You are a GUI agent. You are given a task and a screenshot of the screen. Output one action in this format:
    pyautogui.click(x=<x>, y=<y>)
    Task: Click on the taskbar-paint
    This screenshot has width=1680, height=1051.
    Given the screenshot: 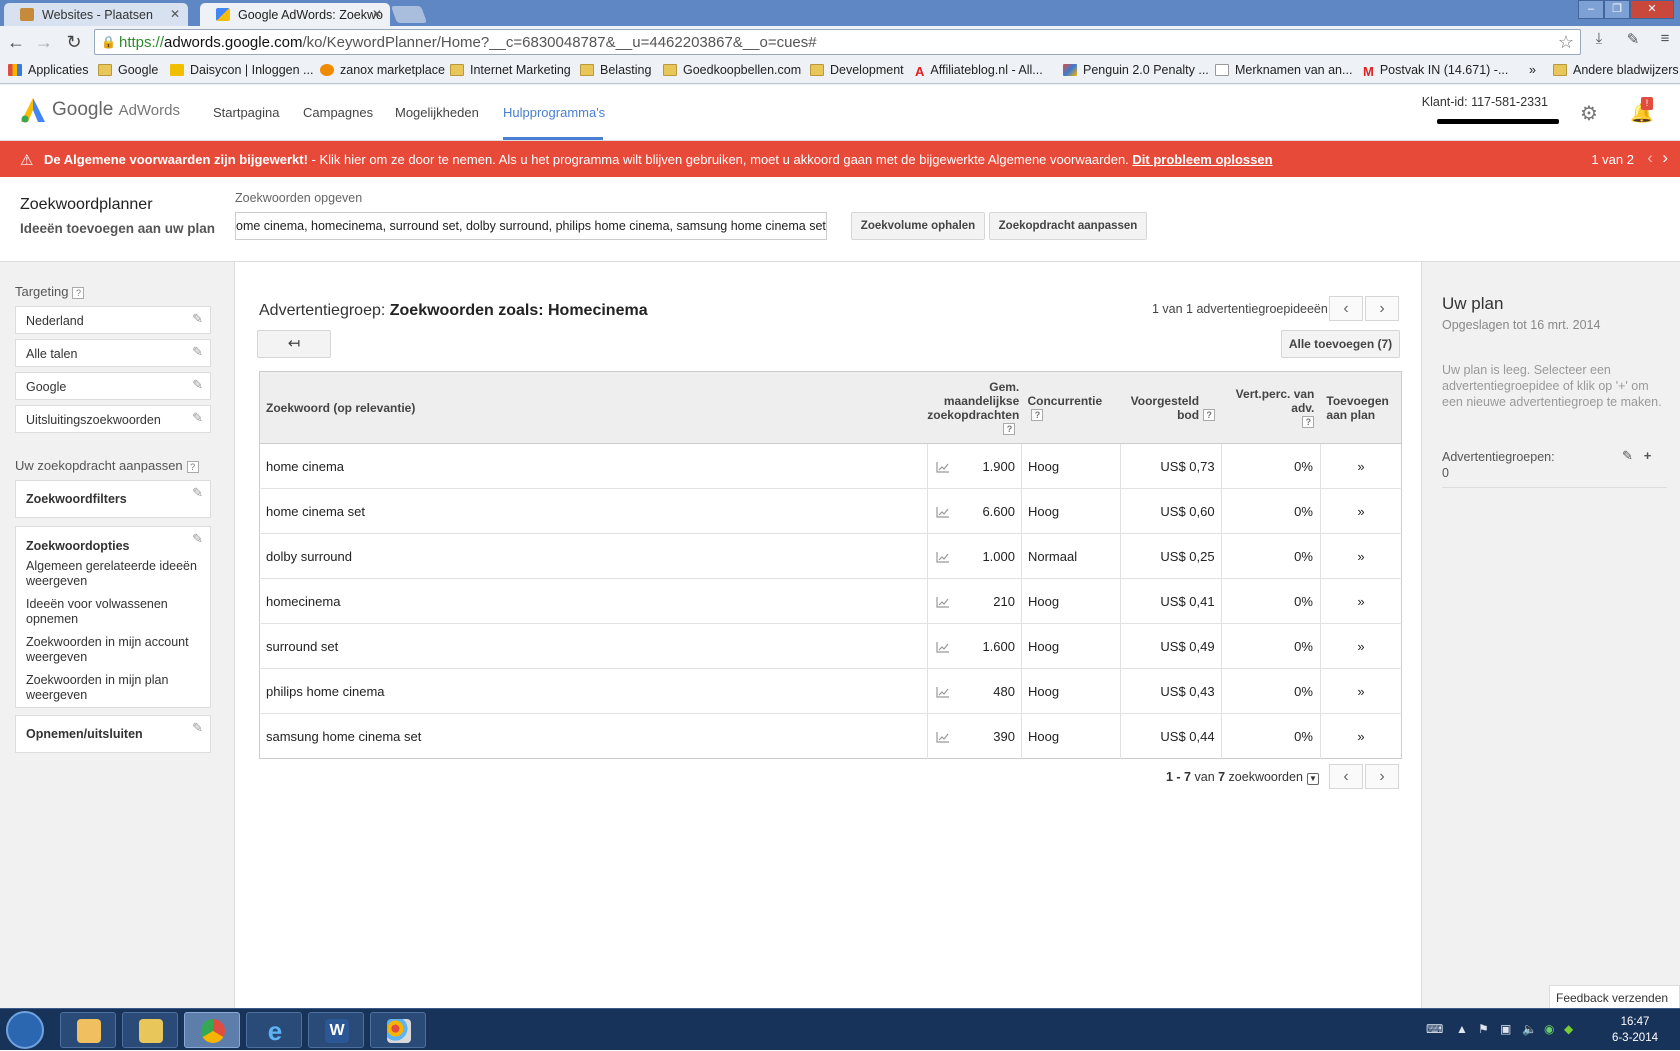 What is the action you would take?
    pyautogui.click(x=398, y=1030)
    